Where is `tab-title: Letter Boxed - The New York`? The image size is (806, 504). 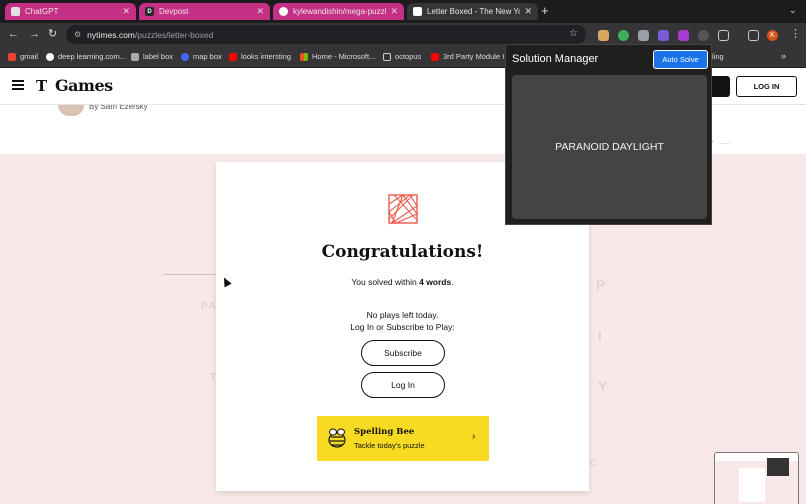 tab-title: Letter Boxed - The New York is located at coordinates (474, 11).